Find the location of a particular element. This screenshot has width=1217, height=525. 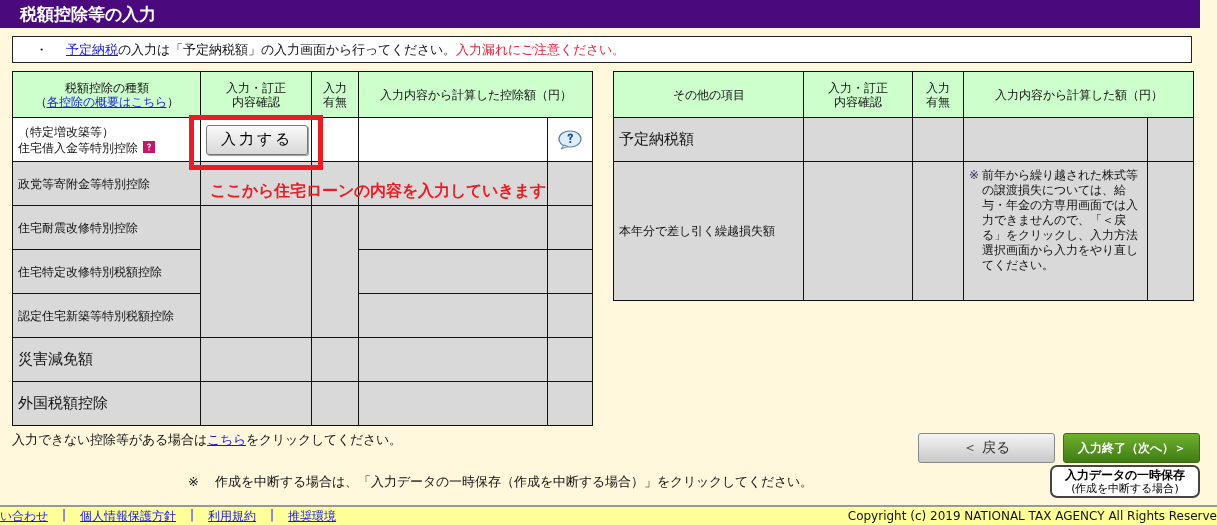

footer-link: い合わせ is located at coordinates (24, 516).